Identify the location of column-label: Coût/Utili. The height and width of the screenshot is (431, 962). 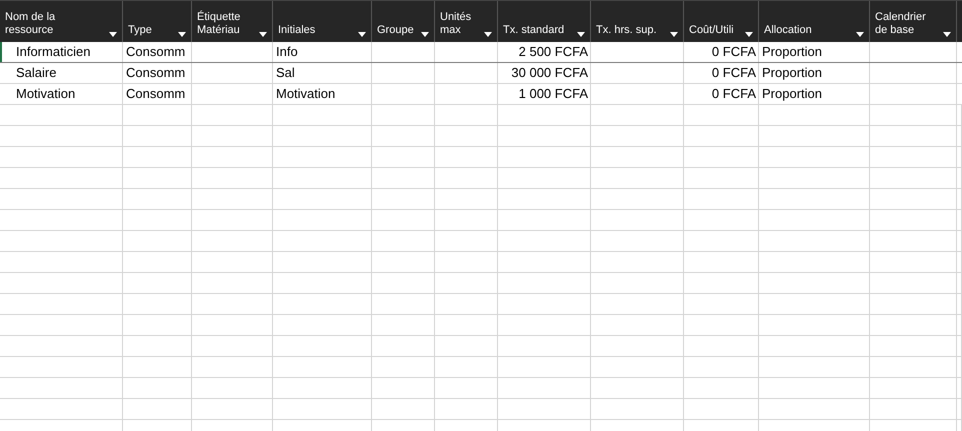
(711, 30).